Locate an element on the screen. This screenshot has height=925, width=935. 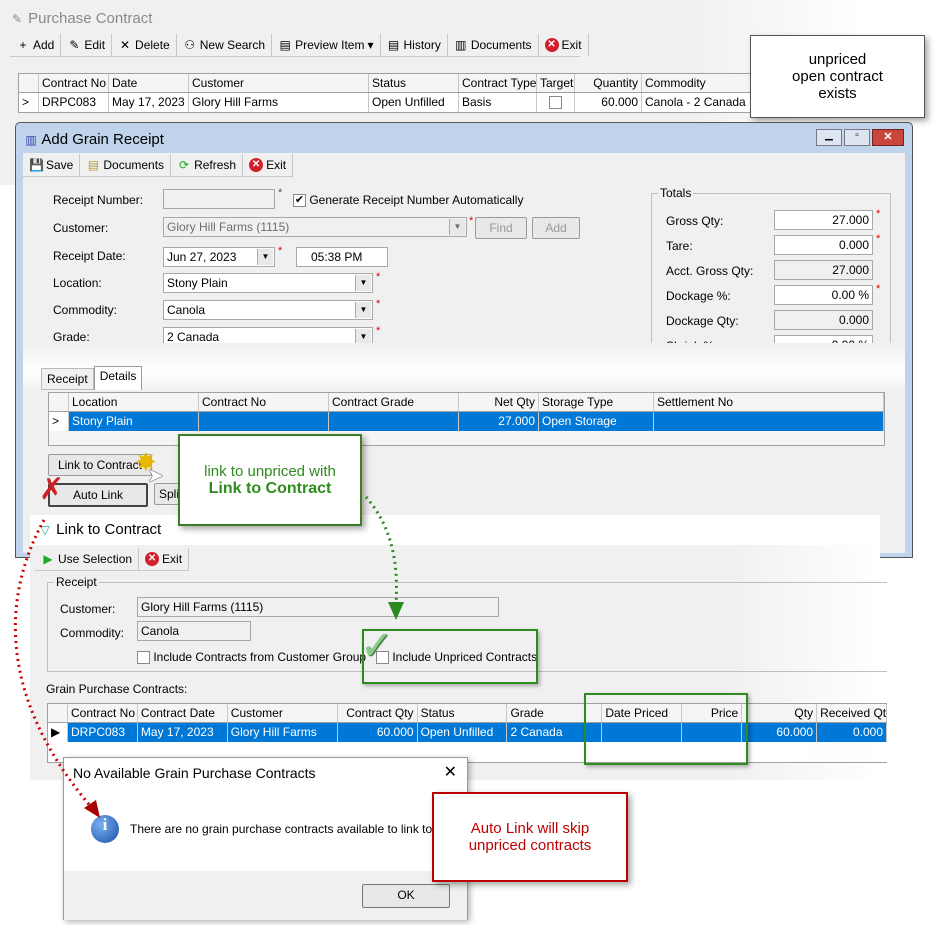
table-cell: Canola - 2 Canada is located at coordinates (697, 102).